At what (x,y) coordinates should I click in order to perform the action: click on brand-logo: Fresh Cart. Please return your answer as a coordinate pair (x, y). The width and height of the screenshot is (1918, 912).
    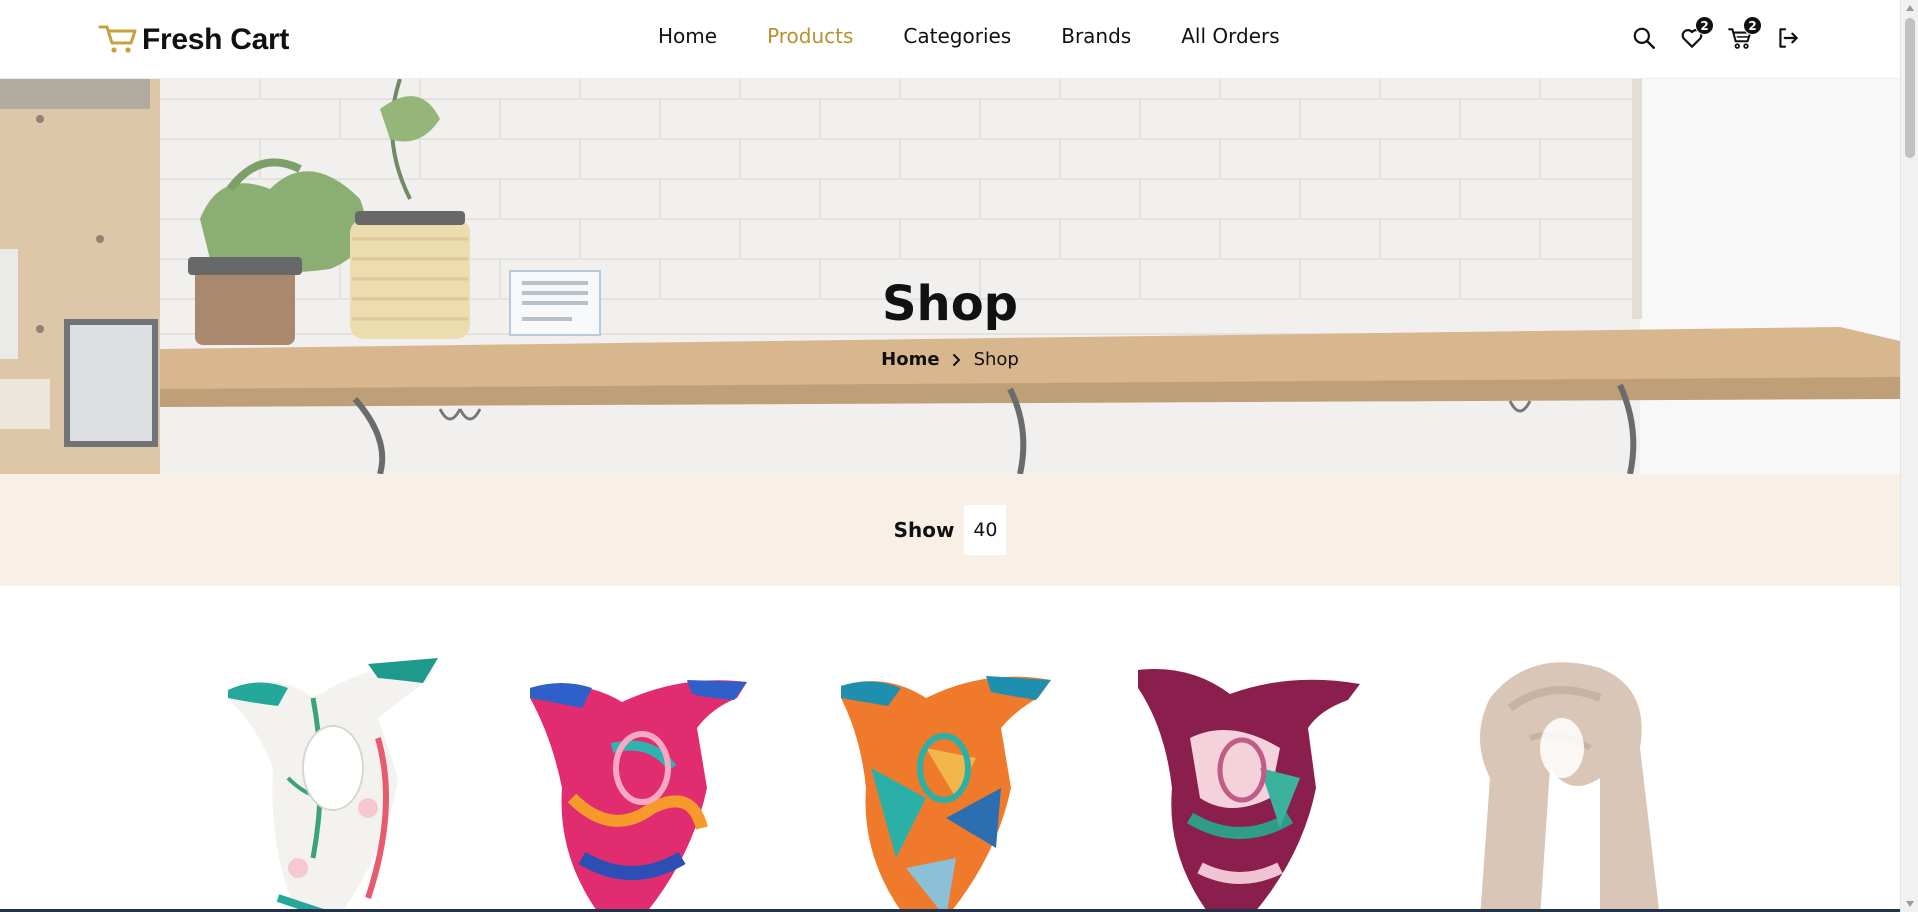
    Looking at the image, I should click on (193, 40).